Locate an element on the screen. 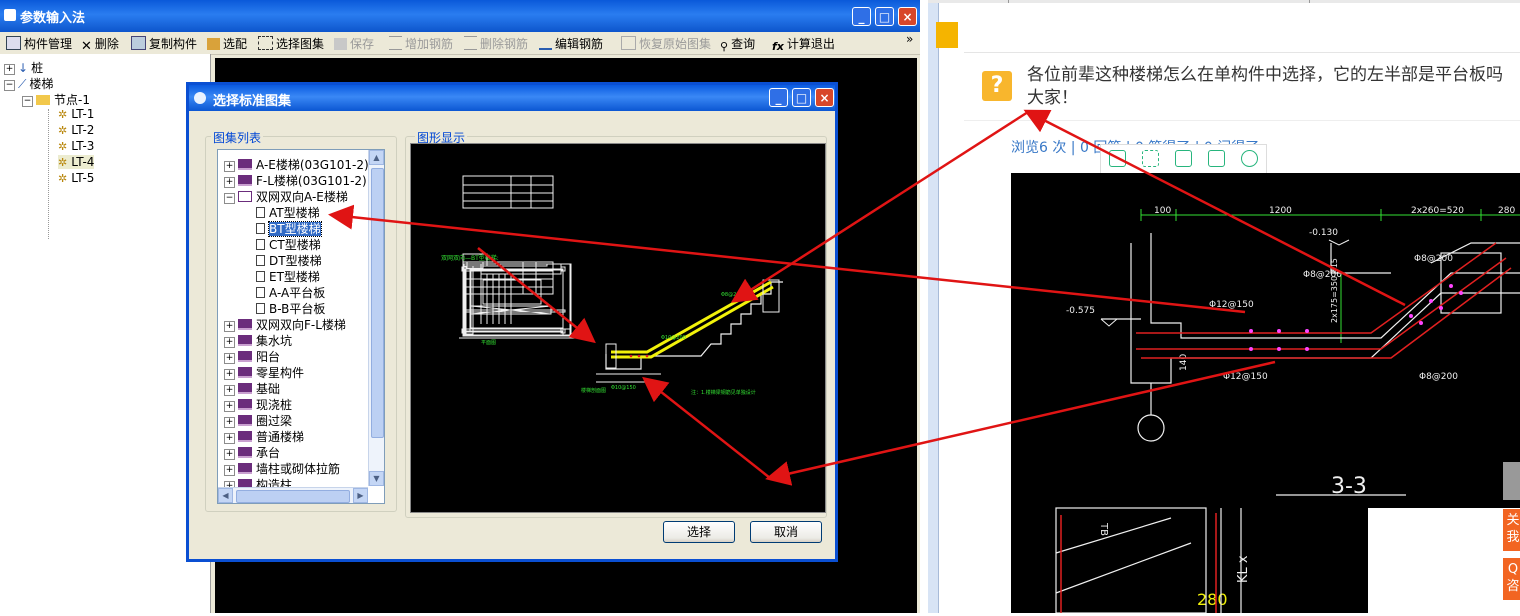  hscroll-thumb is located at coordinates (293, 496).